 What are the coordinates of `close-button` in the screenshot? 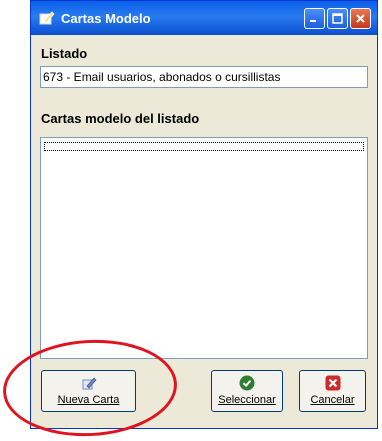 It's located at (360, 18).